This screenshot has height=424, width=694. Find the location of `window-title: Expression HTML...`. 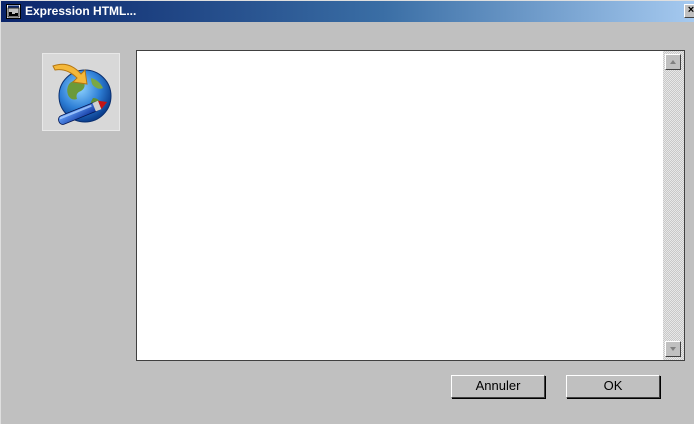

window-title: Expression HTML... is located at coordinates (81, 11).